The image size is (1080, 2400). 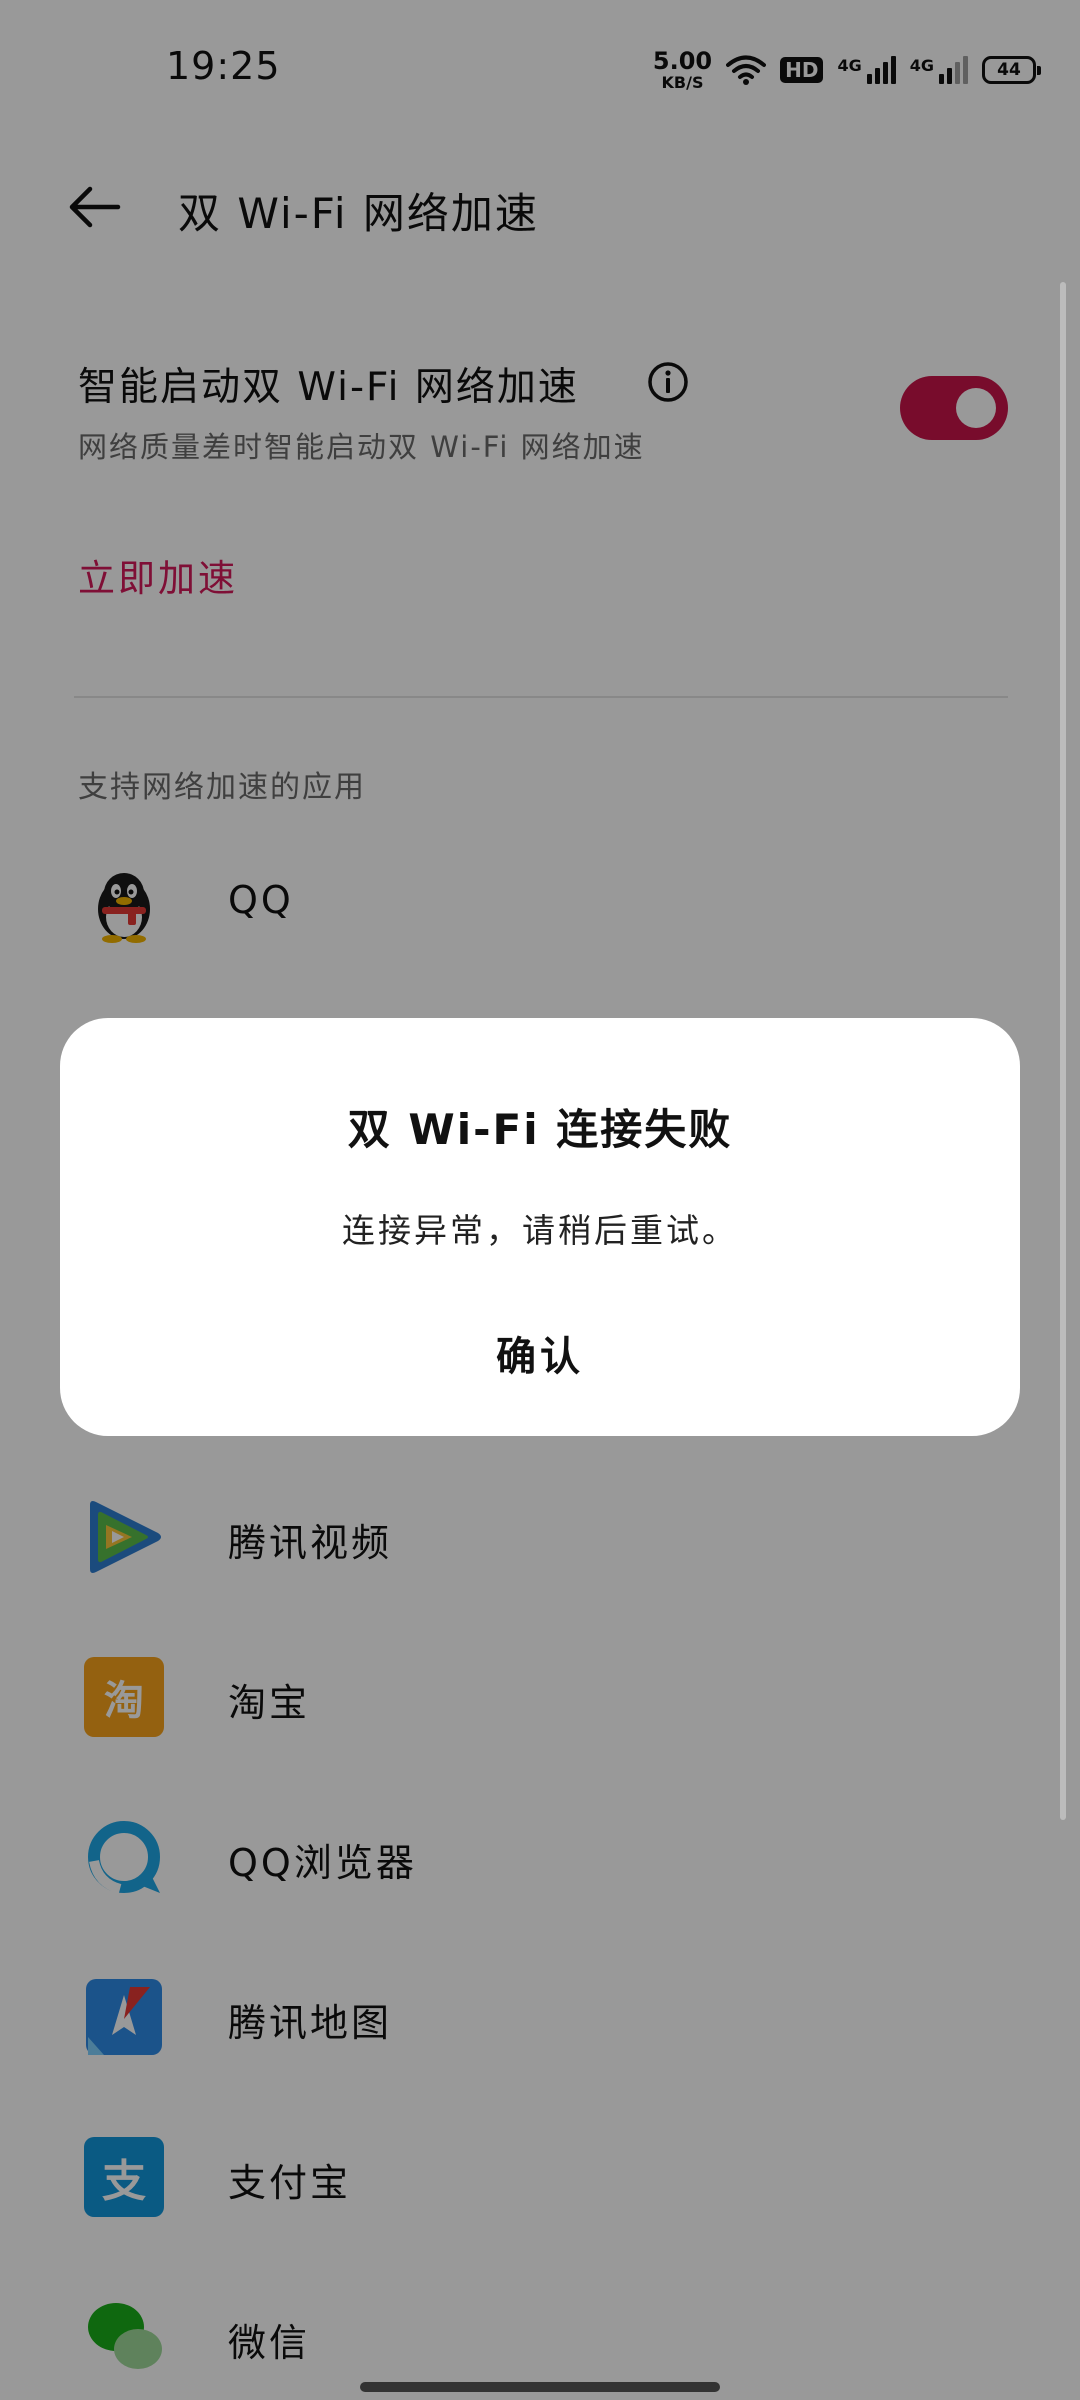 I want to click on home-indicator, so click(x=540, y=2387).